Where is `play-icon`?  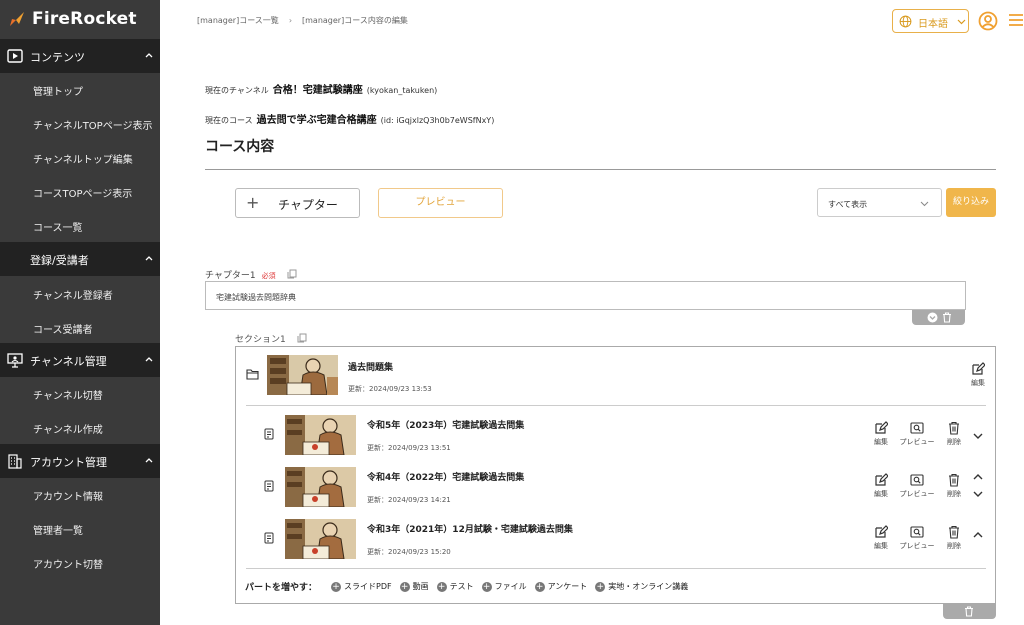 play-icon is located at coordinates (15, 56).